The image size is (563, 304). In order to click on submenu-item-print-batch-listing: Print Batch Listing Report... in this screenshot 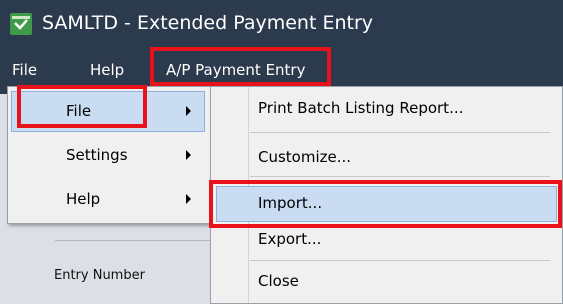, I will do `click(360, 108)`.